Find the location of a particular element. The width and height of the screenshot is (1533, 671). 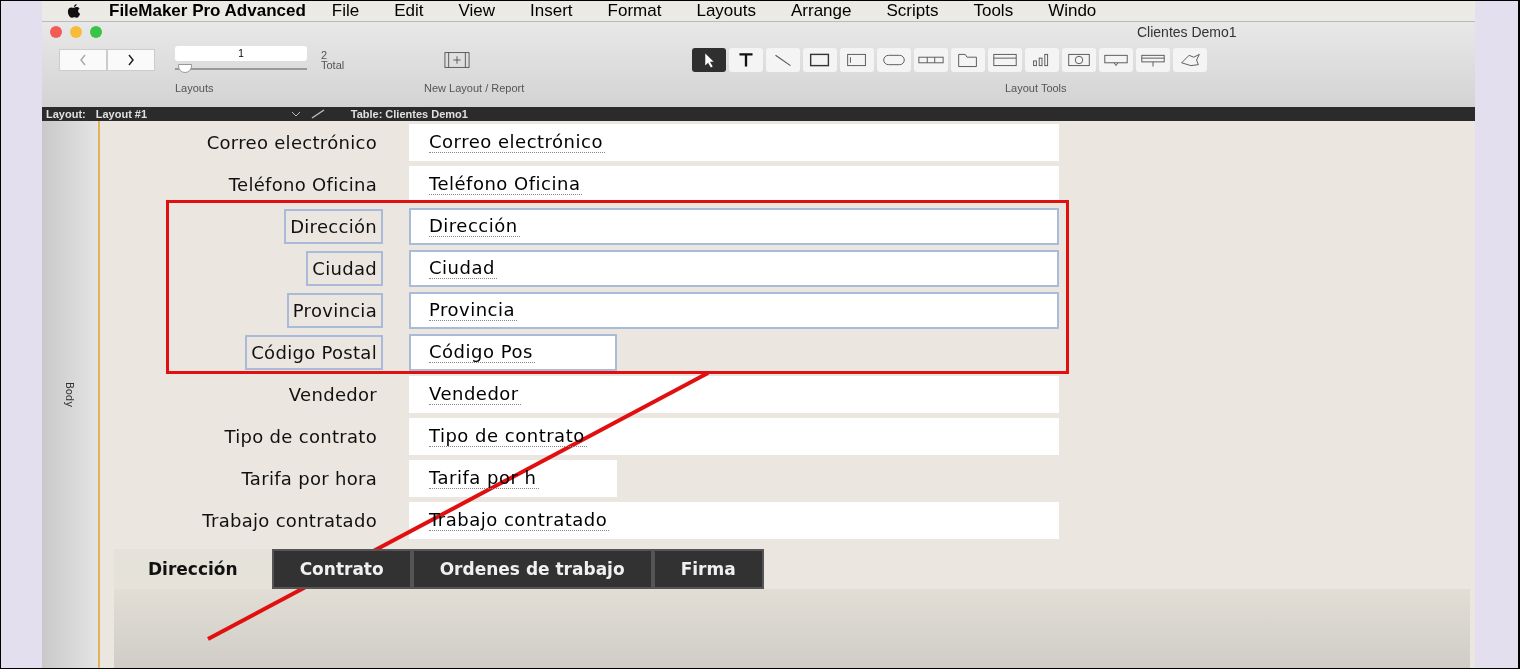

menu-item: Arrange is located at coordinates (821, 11).